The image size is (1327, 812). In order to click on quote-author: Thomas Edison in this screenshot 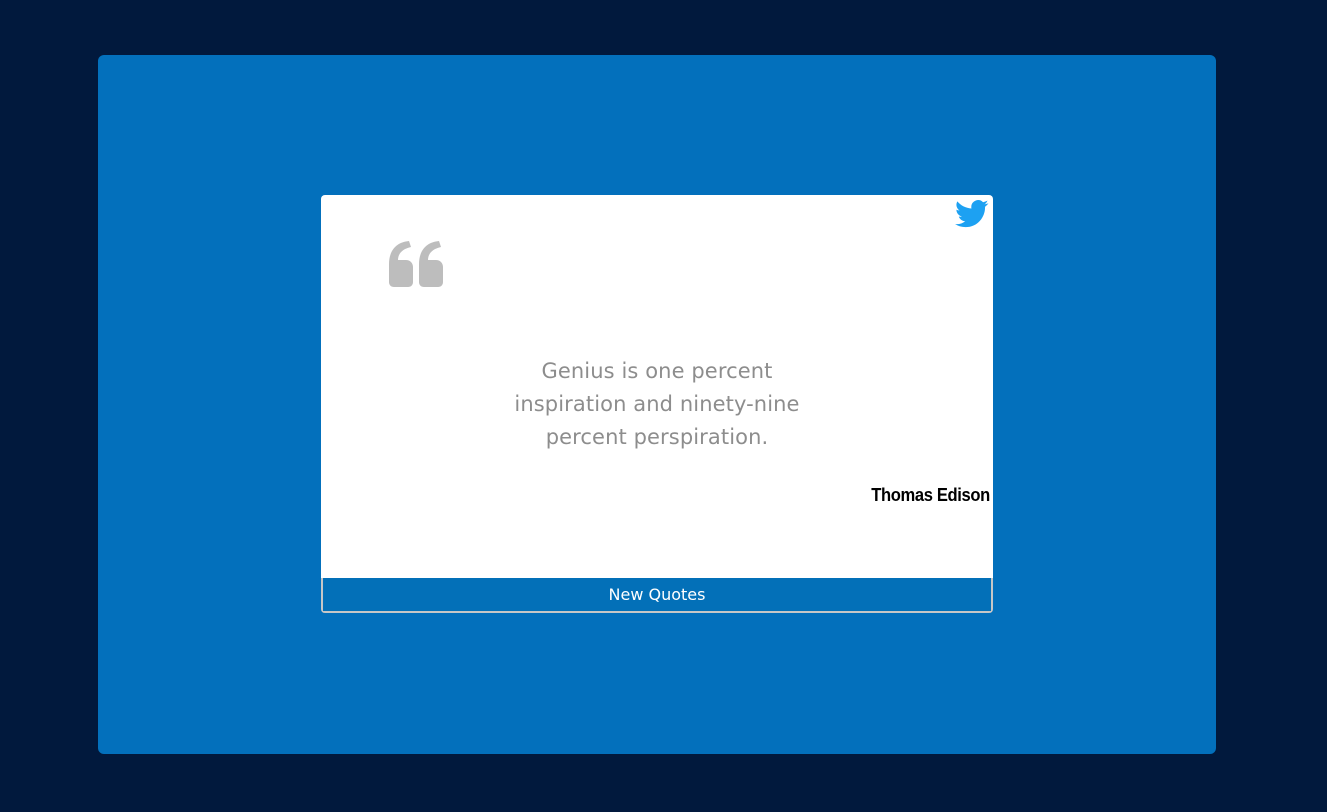, I will do `click(930, 495)`.